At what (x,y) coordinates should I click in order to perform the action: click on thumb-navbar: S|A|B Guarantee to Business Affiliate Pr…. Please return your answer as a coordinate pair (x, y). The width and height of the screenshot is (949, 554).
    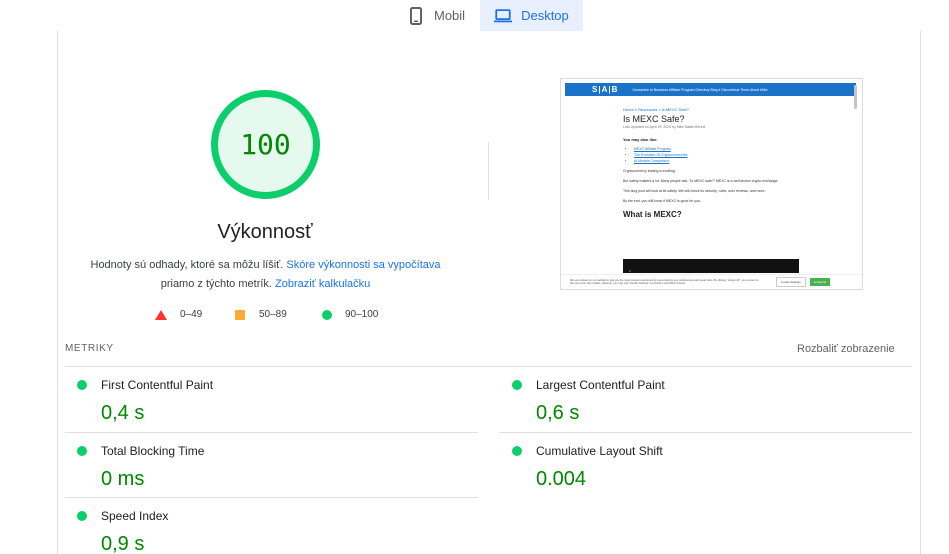
    Looking at the image, I should click on (710, 89).